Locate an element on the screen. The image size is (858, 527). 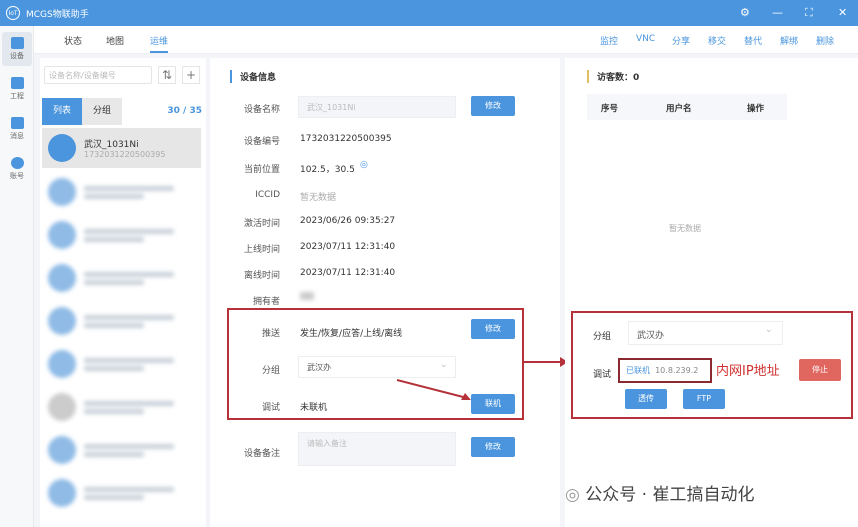
debug-status: 未联机 is located at coordinates (314, 408).